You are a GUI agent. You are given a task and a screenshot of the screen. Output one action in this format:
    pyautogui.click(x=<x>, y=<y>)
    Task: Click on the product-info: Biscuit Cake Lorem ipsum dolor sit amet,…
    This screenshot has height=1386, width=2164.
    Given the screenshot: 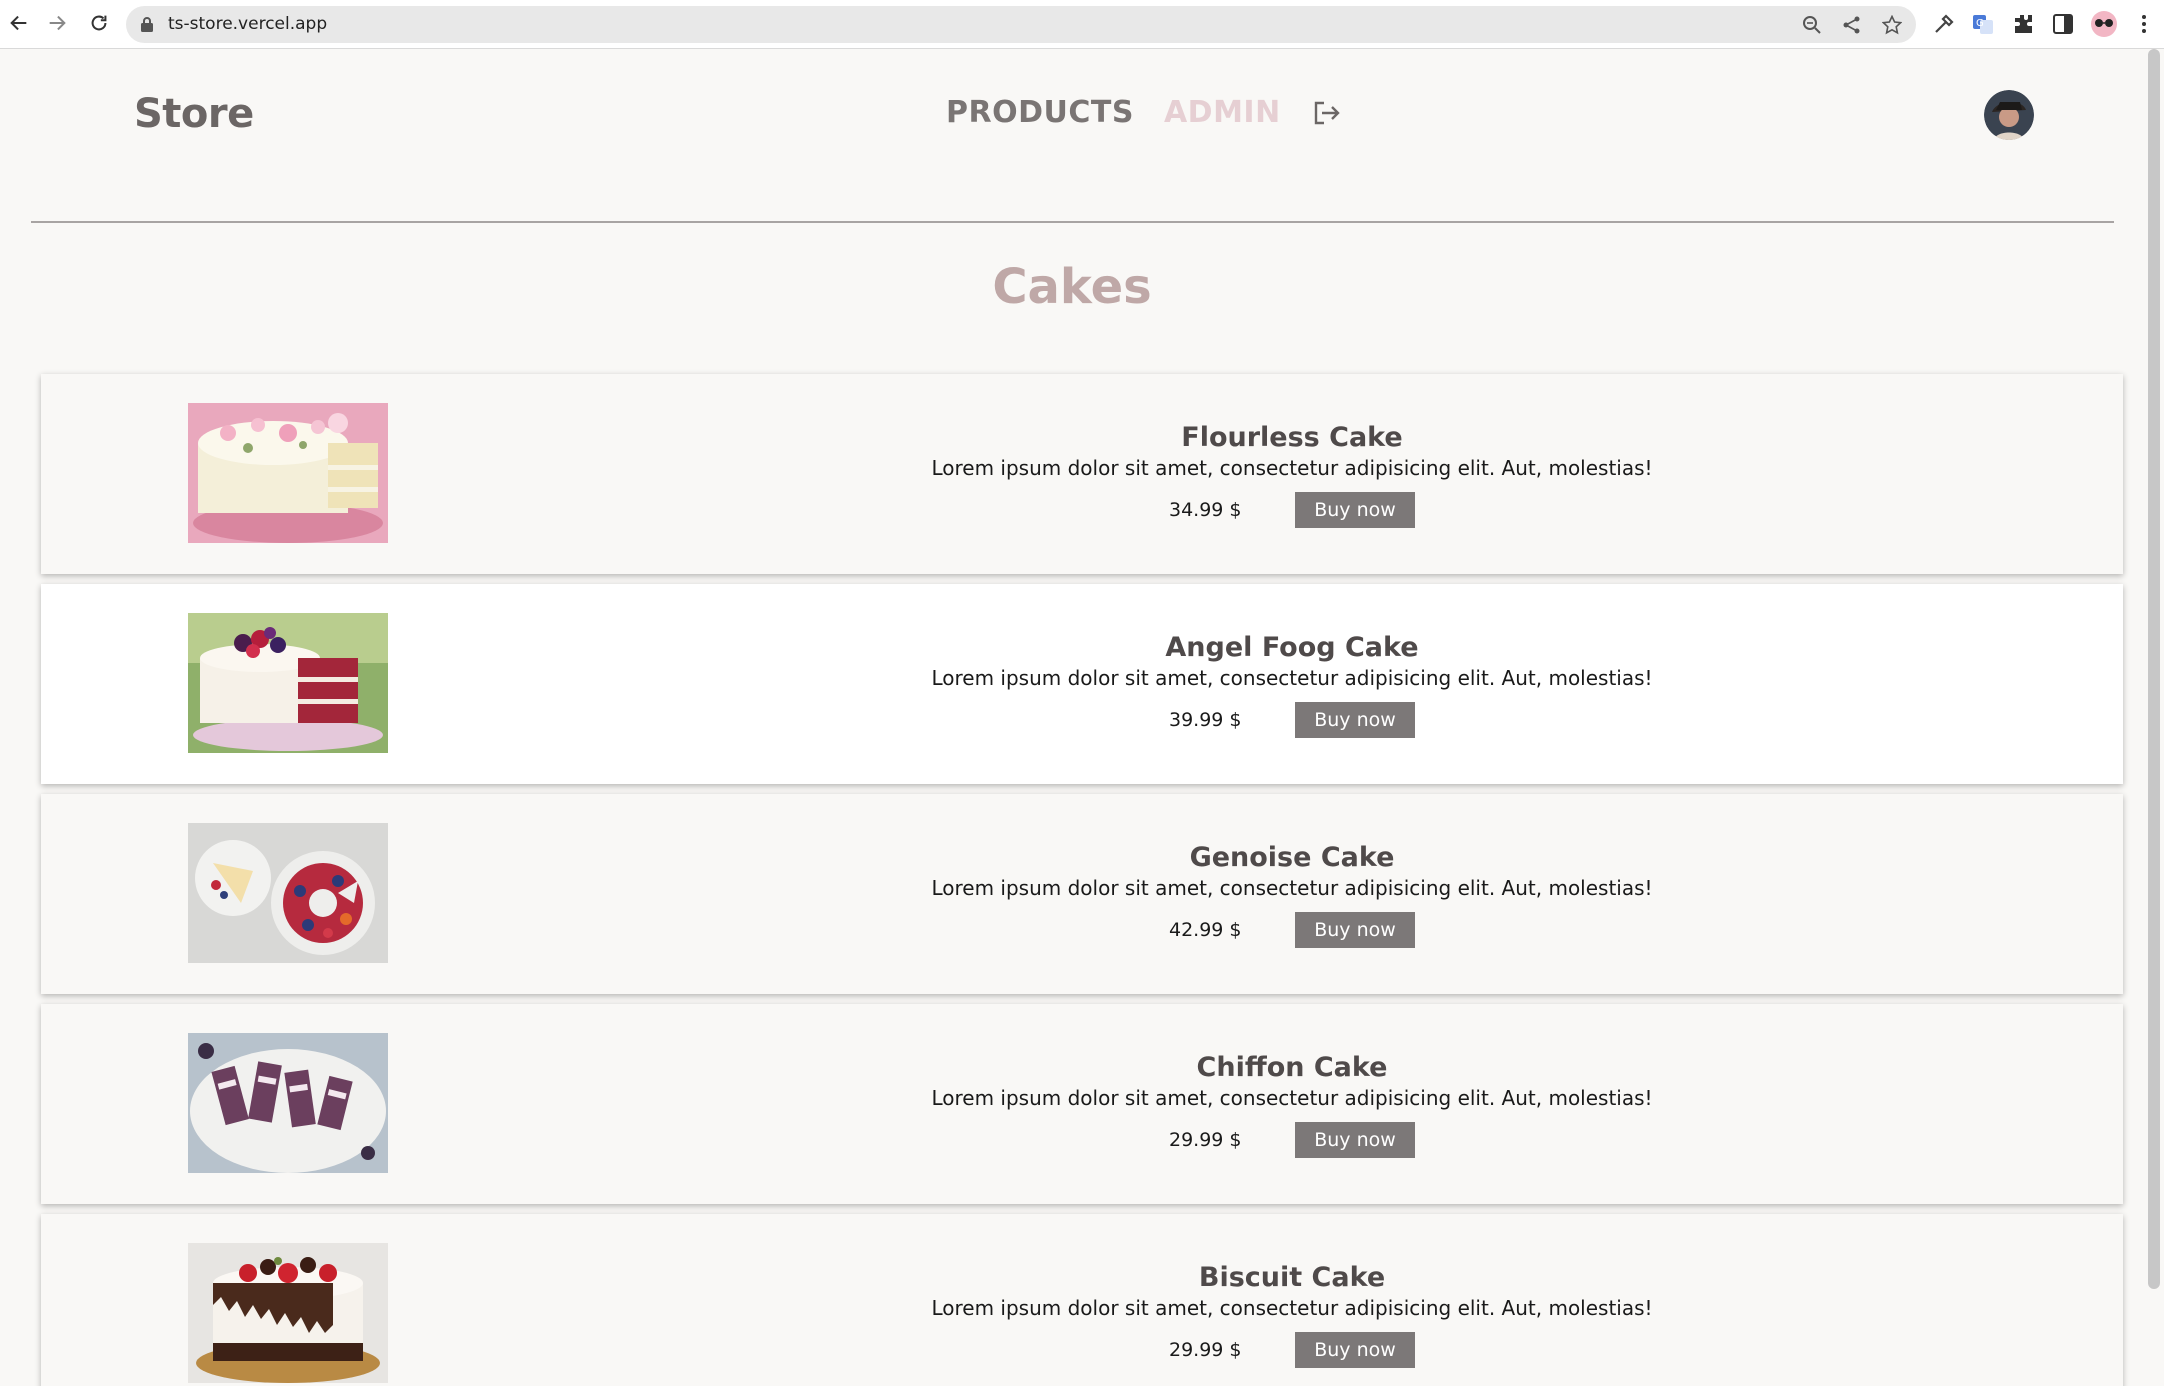 What is the action you would take?
    pyautogui.click(x=1292, y=1315)
    